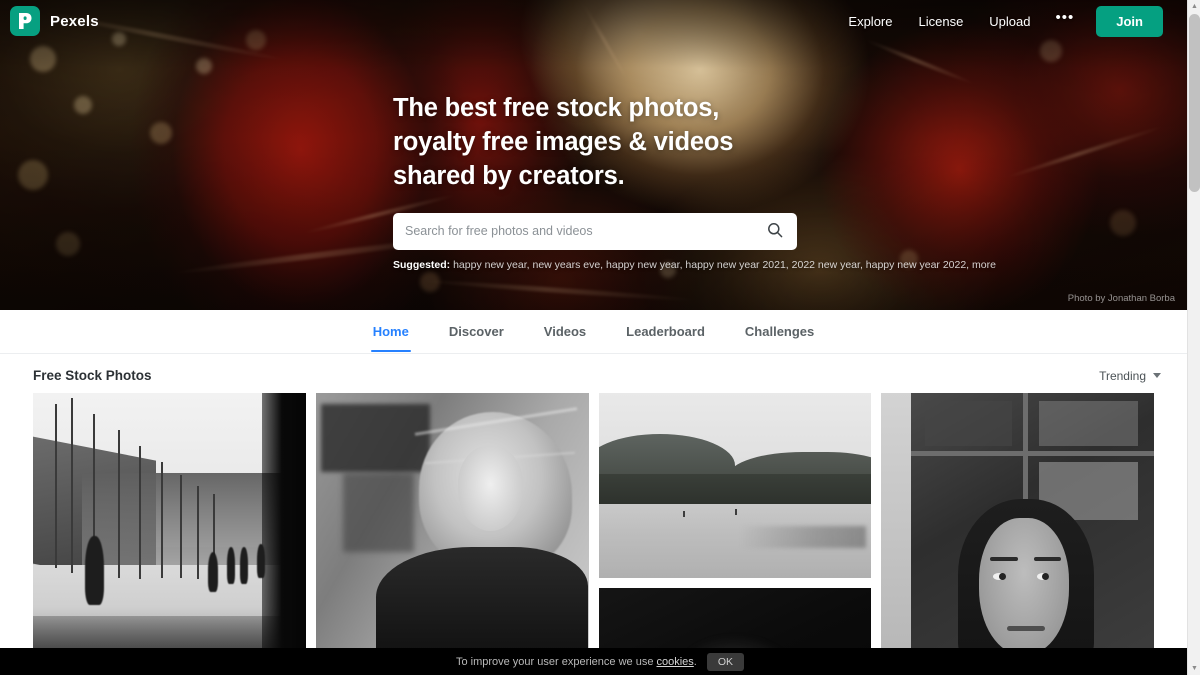 The width and height of the screenshot is (1200, 675). Describe the element at coordinates (1009, 21) in the screenshot. I see `nav-link-upload: Upload` at that location.